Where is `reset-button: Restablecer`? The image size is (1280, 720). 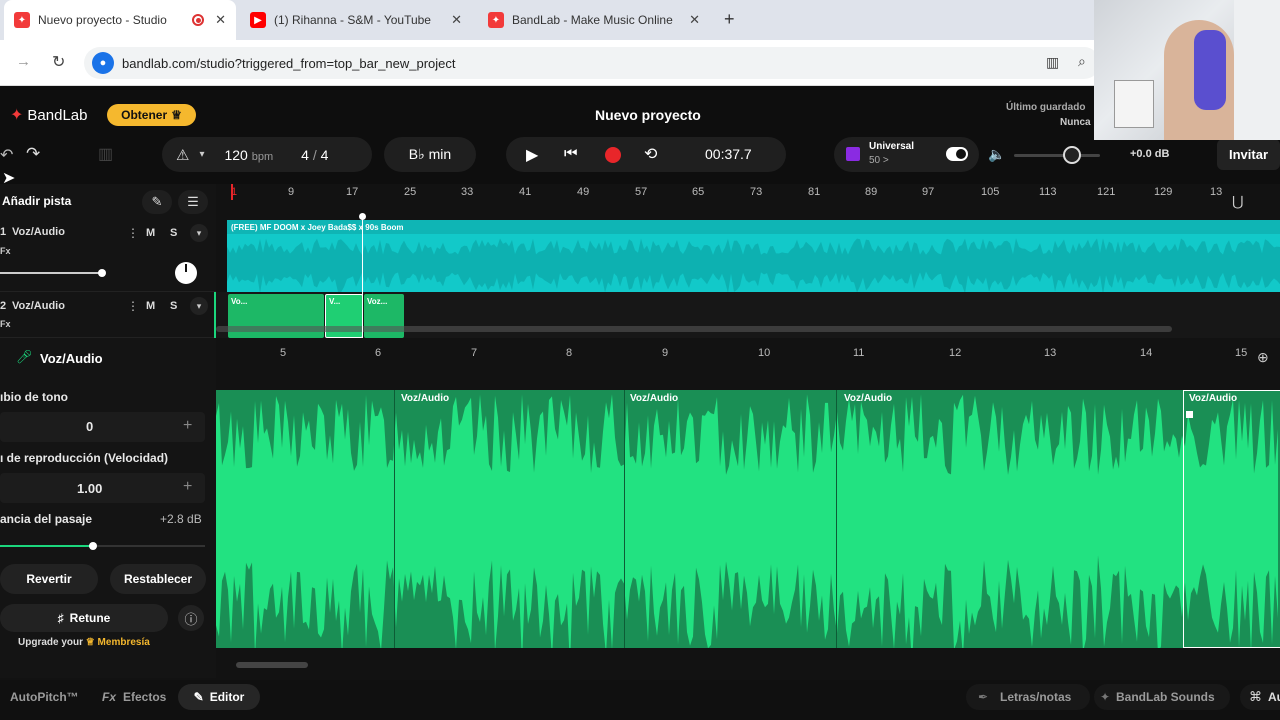 reset-button: Restablecer is located at coordinates (158, 579).